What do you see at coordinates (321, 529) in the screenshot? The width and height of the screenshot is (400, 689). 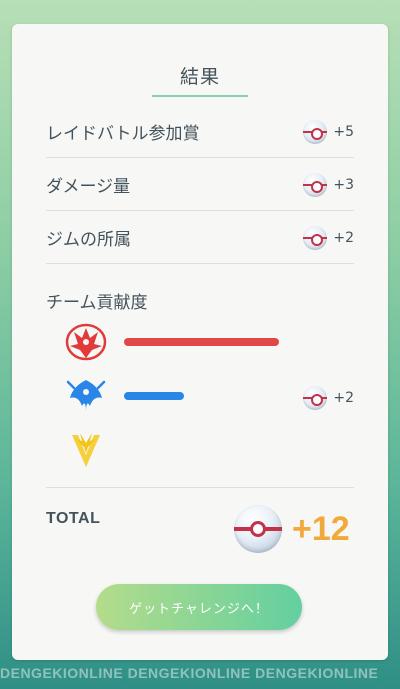 I see `total-value: +12` at bounding box center [321, 529].